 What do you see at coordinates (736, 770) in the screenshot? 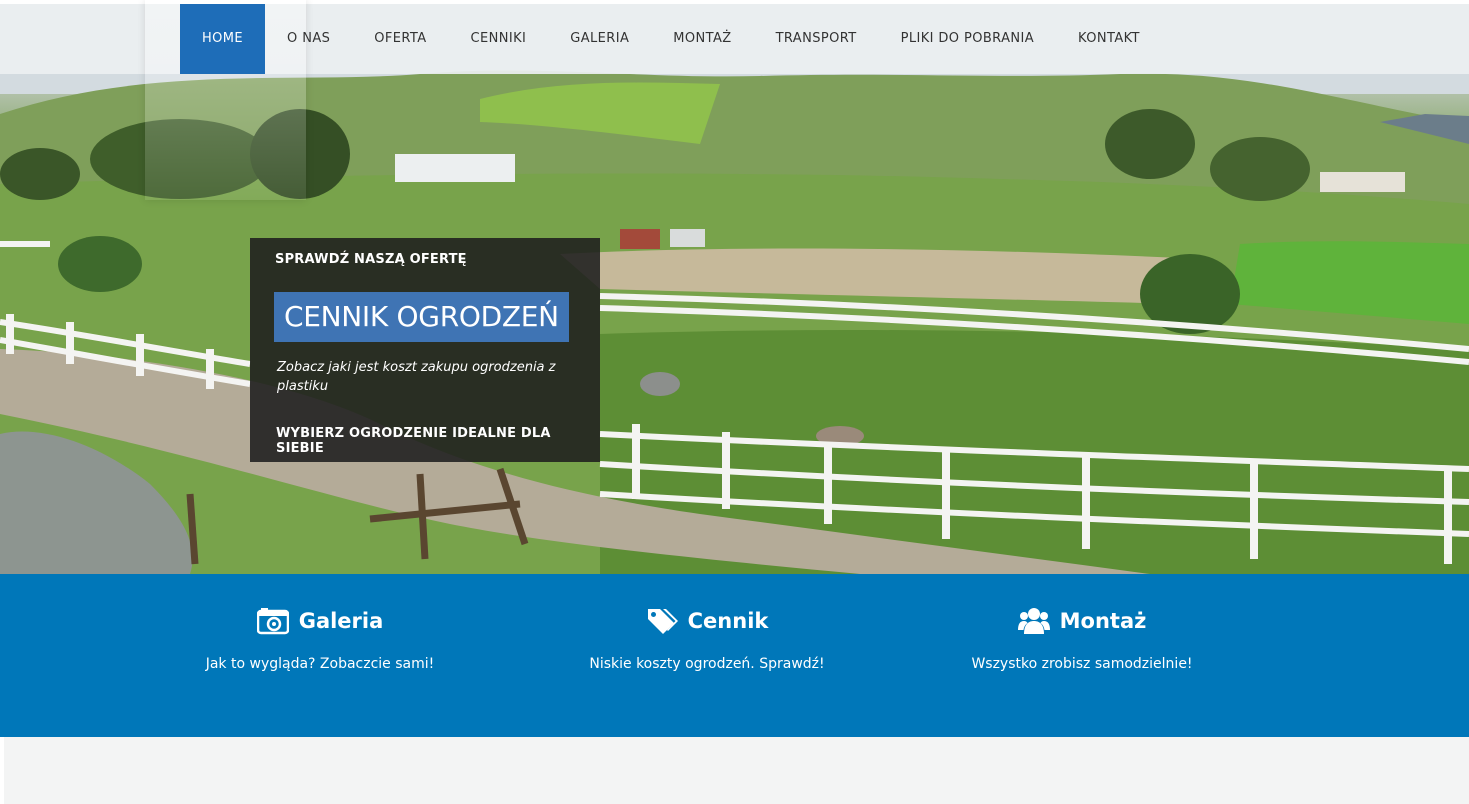
I see `bottom-section` at bounding box center [736, 770].